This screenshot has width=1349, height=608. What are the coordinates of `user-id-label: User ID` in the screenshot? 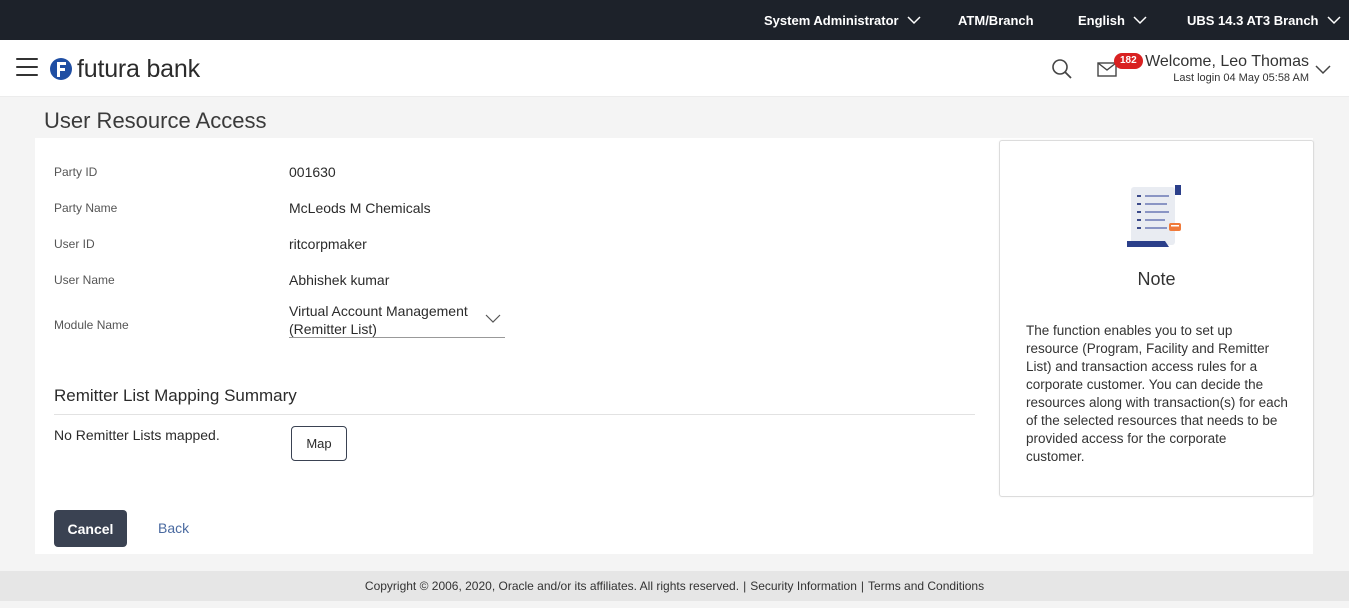 It's located at (74, 244).